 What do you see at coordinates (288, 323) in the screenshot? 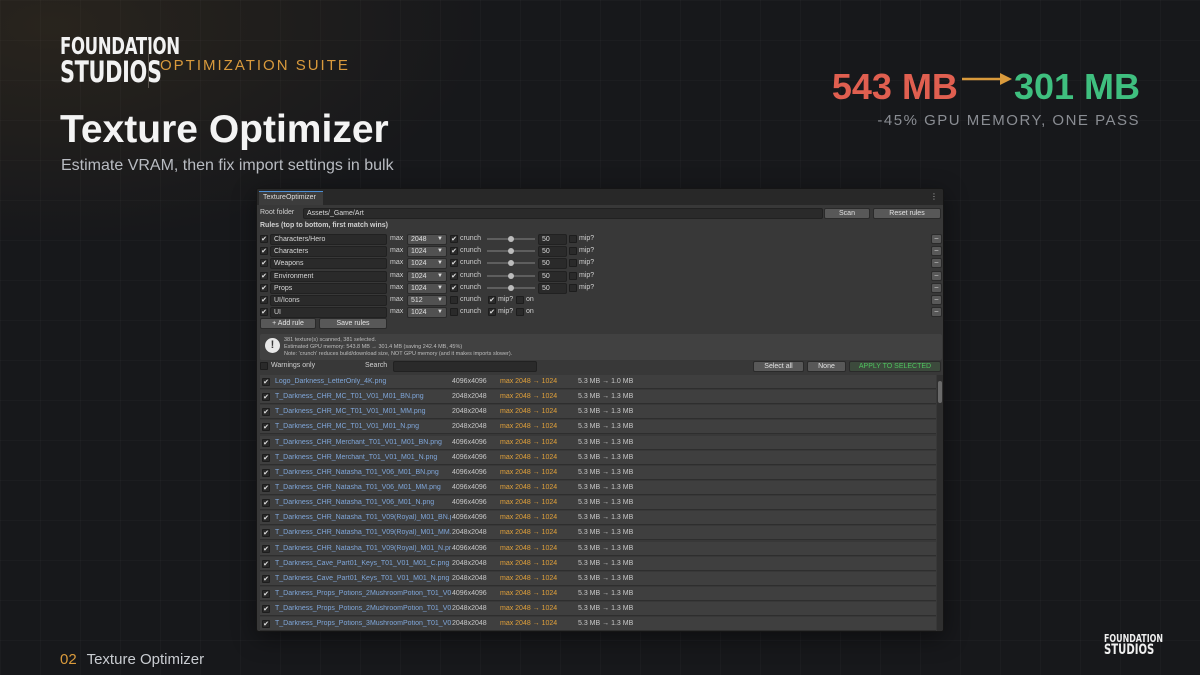
I see `add-rule-button: + Add rule` at bounding box center [288, 323].